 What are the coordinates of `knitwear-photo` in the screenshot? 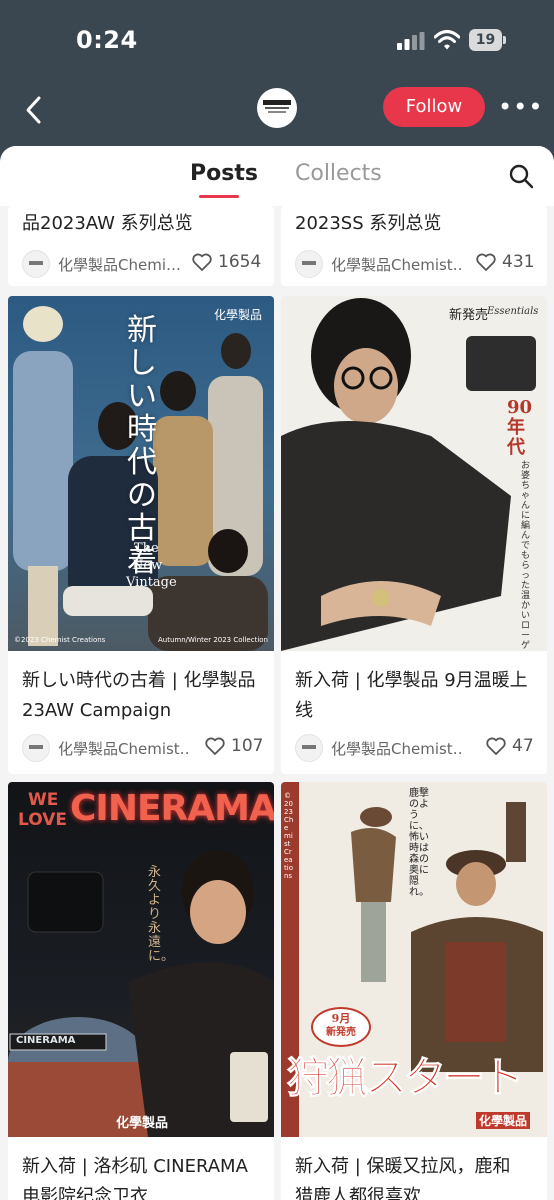 It's located at (408, 474).